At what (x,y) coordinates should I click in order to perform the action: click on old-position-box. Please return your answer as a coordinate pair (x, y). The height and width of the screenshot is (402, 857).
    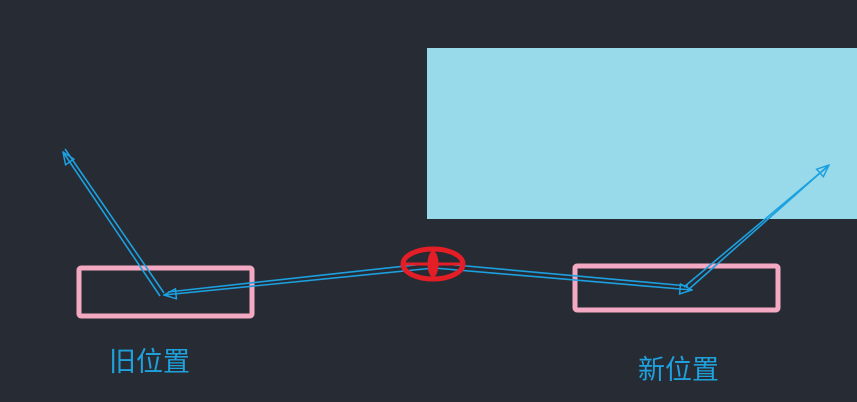
    Looking at the image, I should click on (165, 292).